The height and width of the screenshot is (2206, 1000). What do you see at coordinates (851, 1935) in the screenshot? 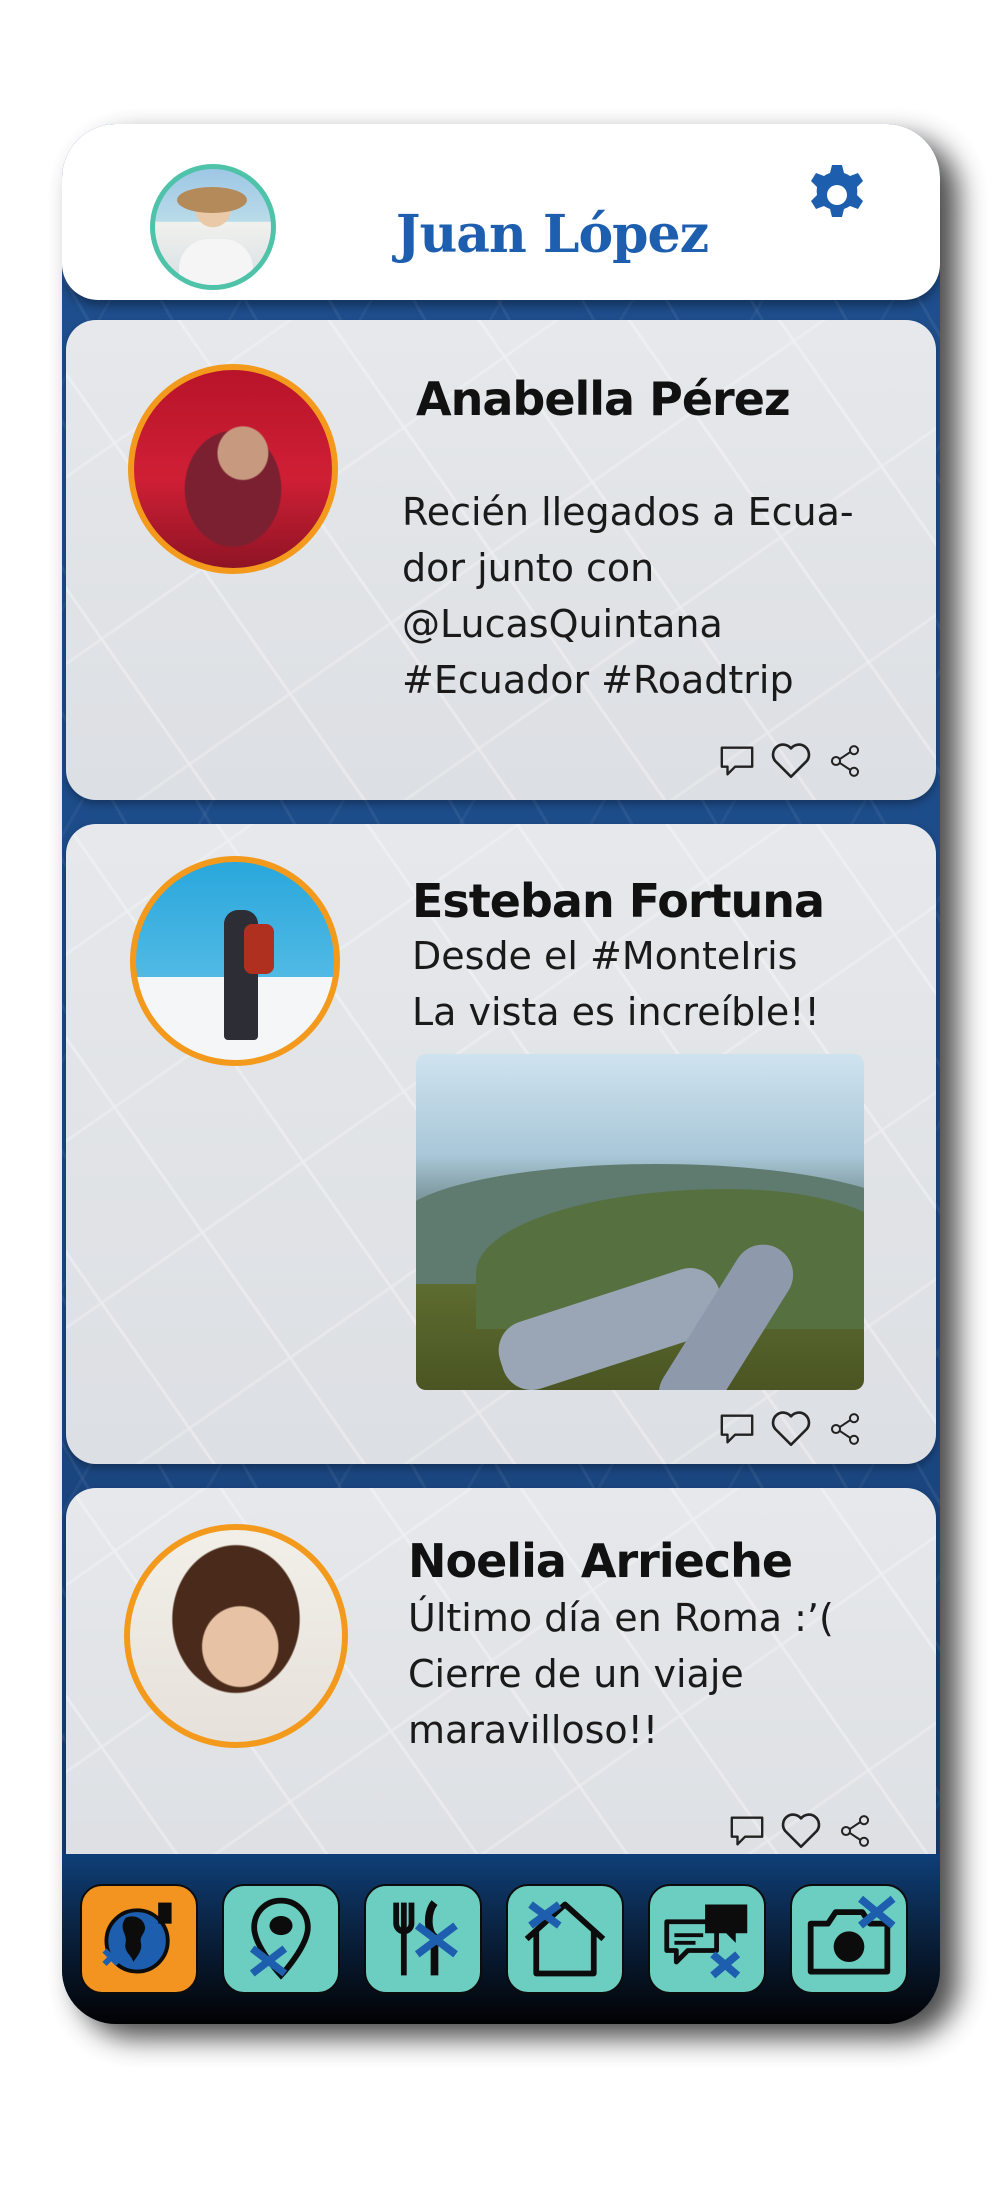
I see `camera-icon` at bounding box center [851, 1935].